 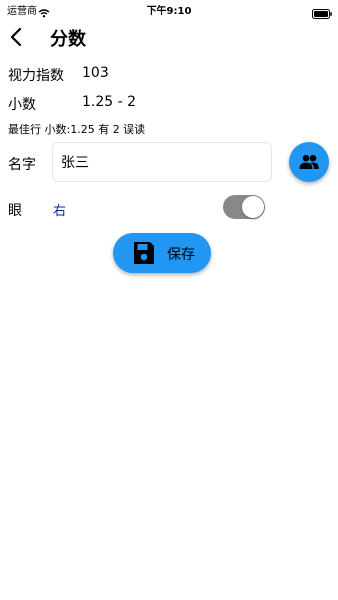 I want to click on back-button, so click(x=17, y=37).